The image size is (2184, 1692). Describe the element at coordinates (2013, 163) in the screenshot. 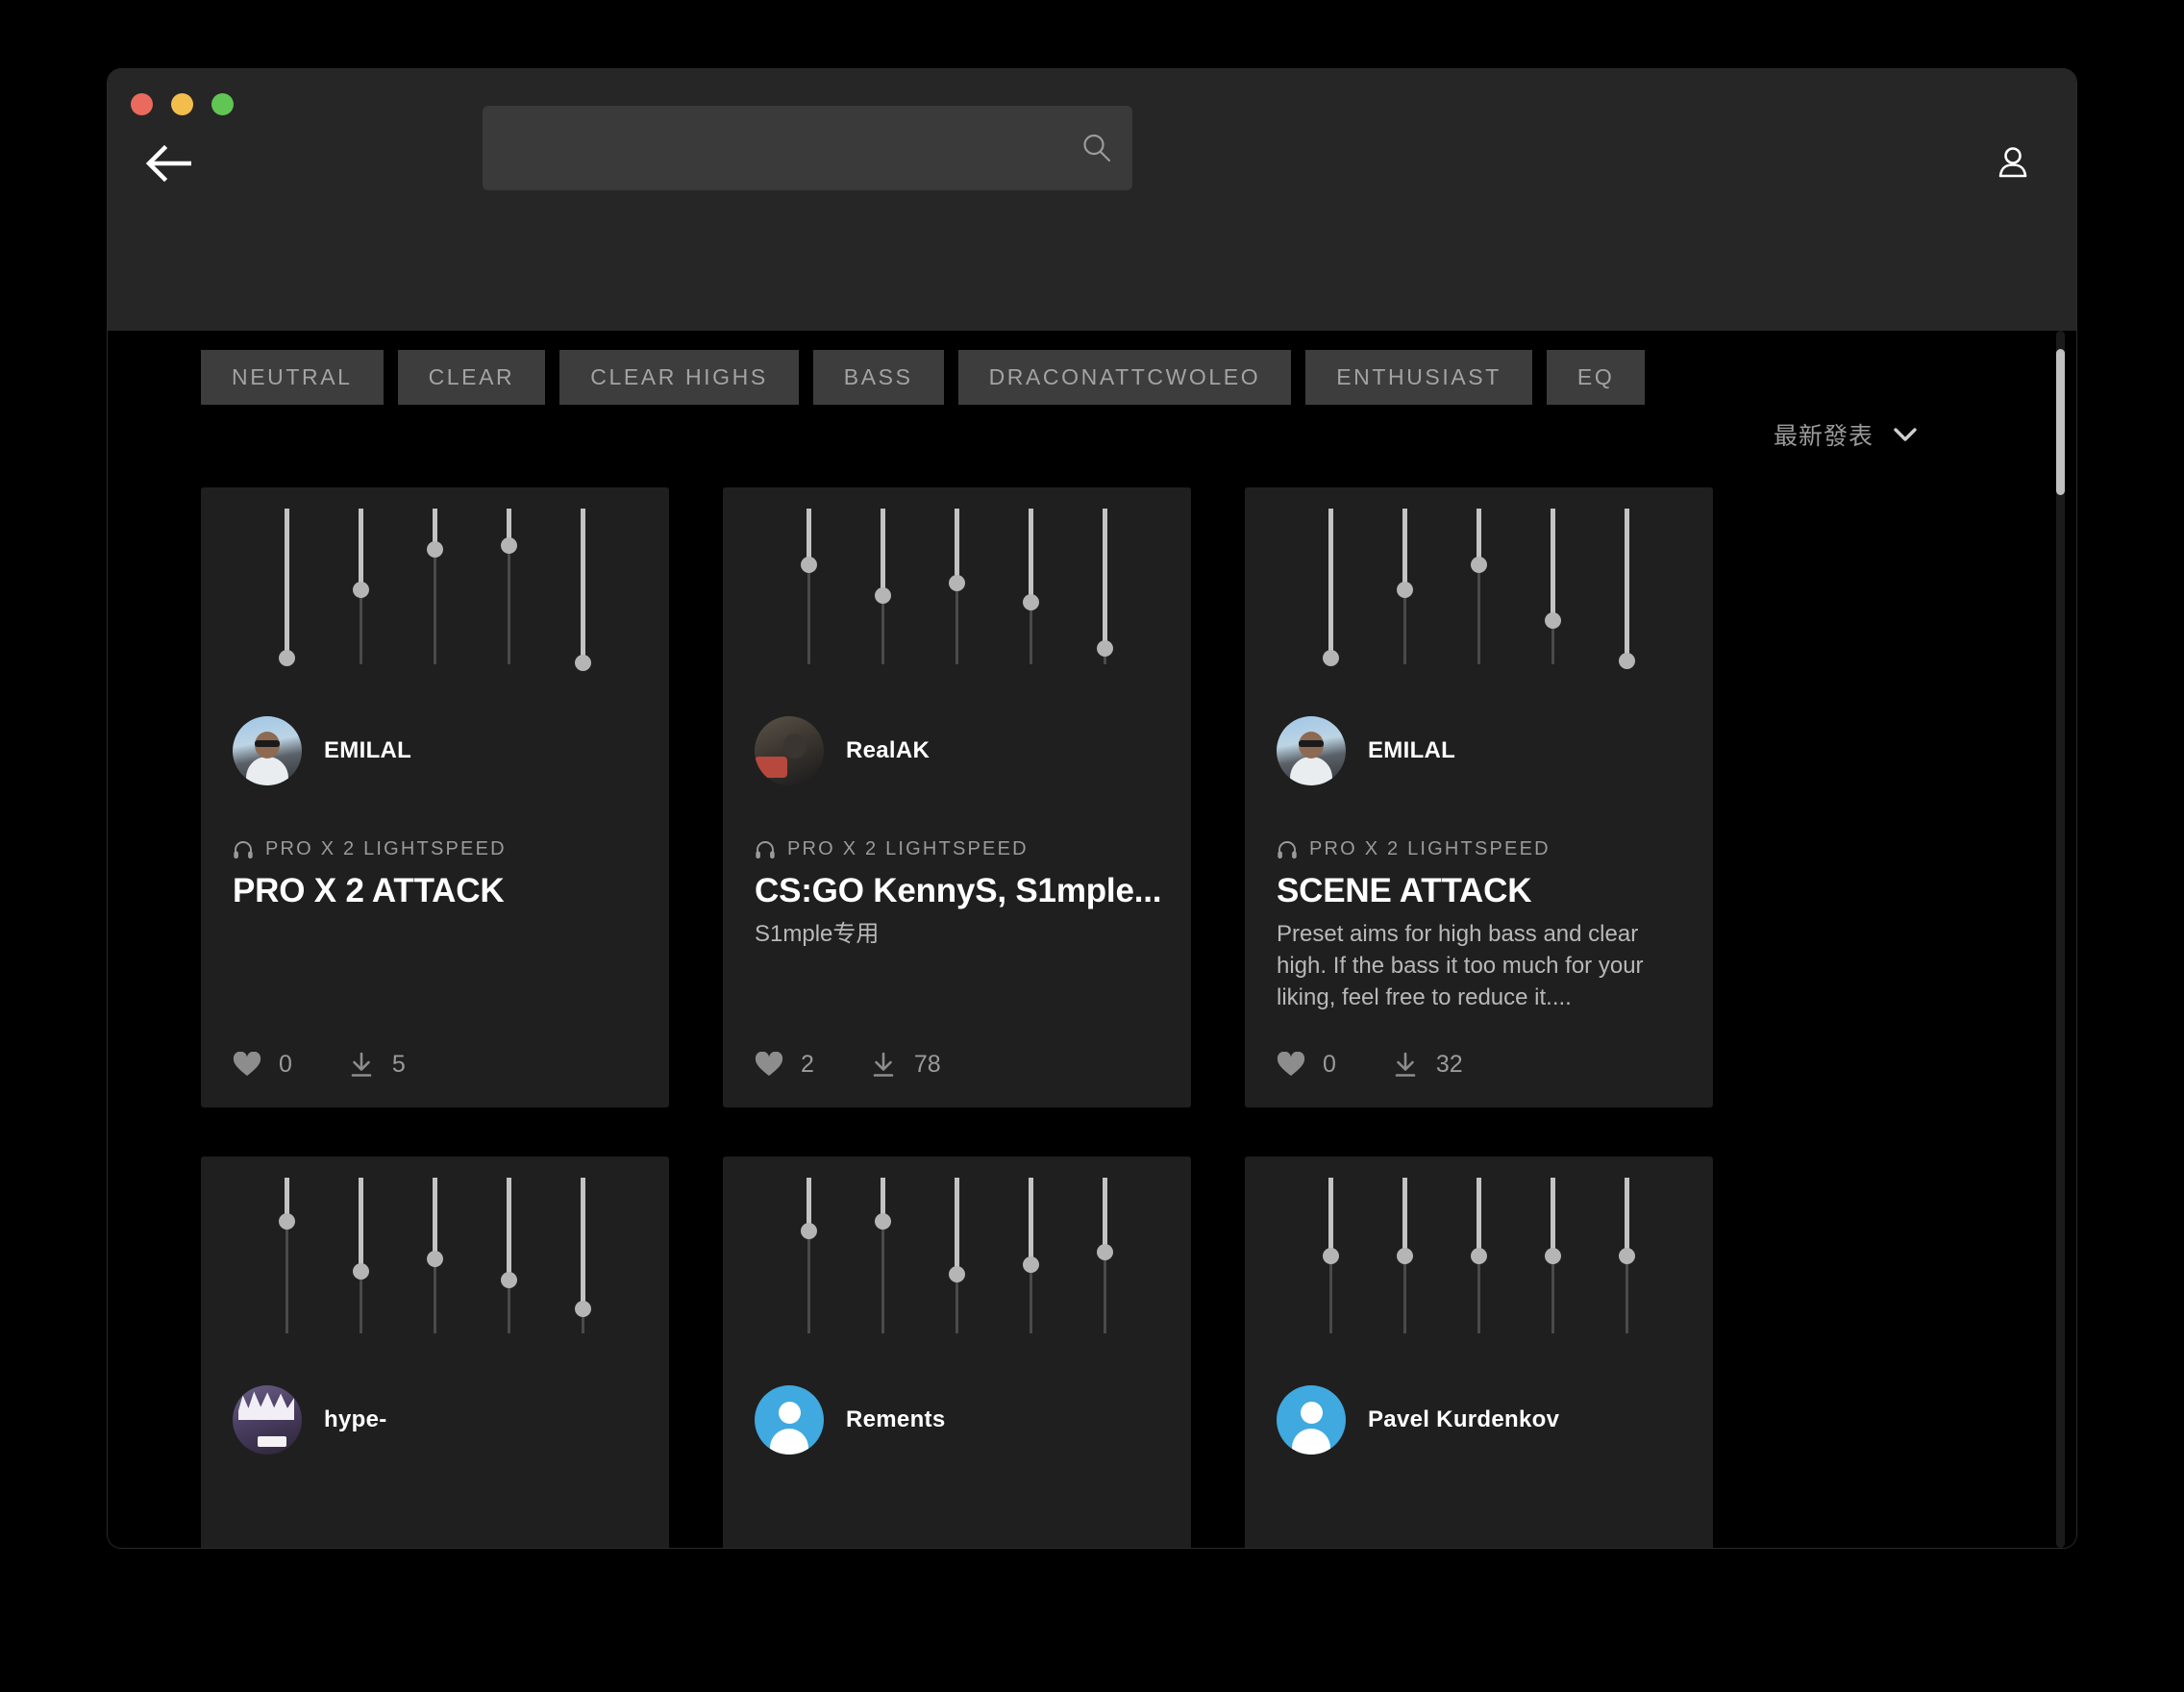

I see `account-button` at that location.